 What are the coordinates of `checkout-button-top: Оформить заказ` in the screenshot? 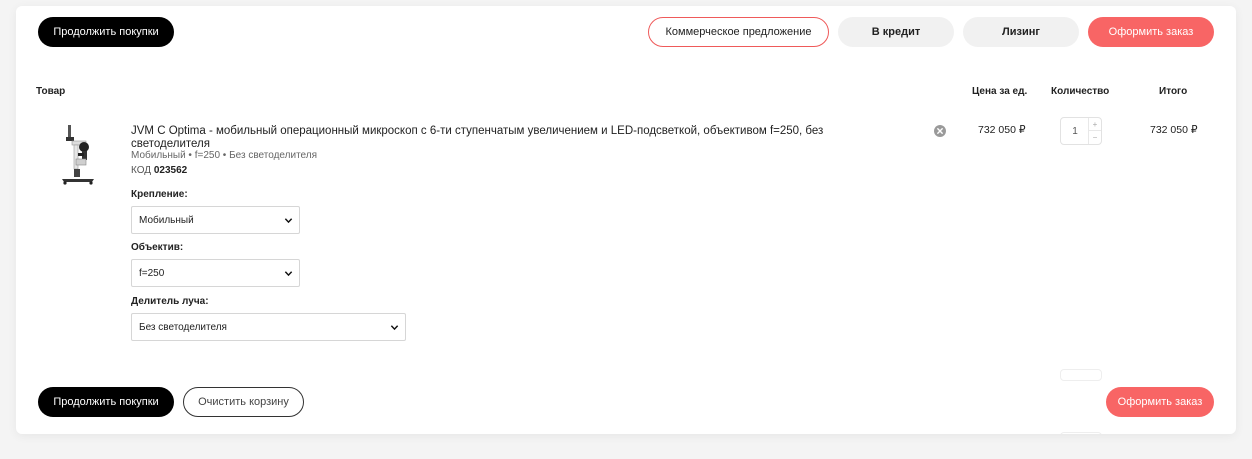 It's located at (1151, 32).